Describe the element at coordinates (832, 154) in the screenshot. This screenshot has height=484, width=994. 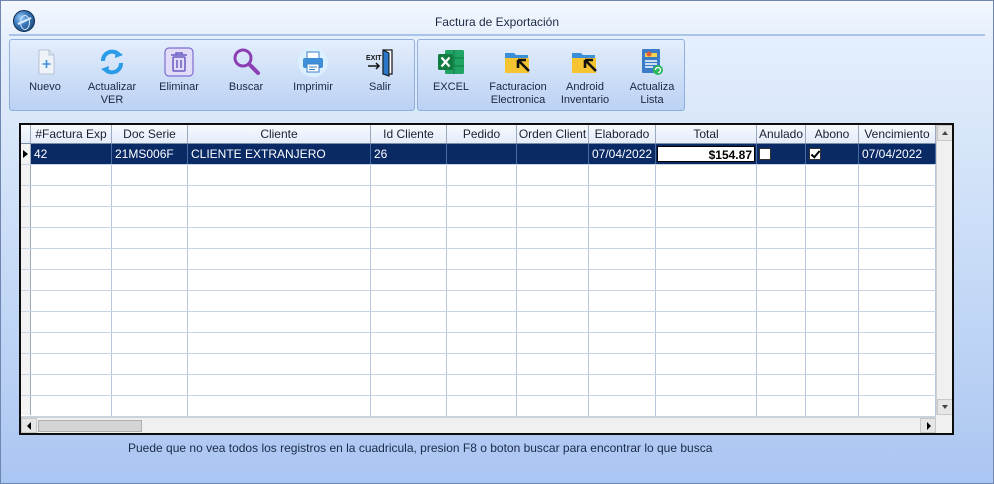
I see `cell-abono` at that location.